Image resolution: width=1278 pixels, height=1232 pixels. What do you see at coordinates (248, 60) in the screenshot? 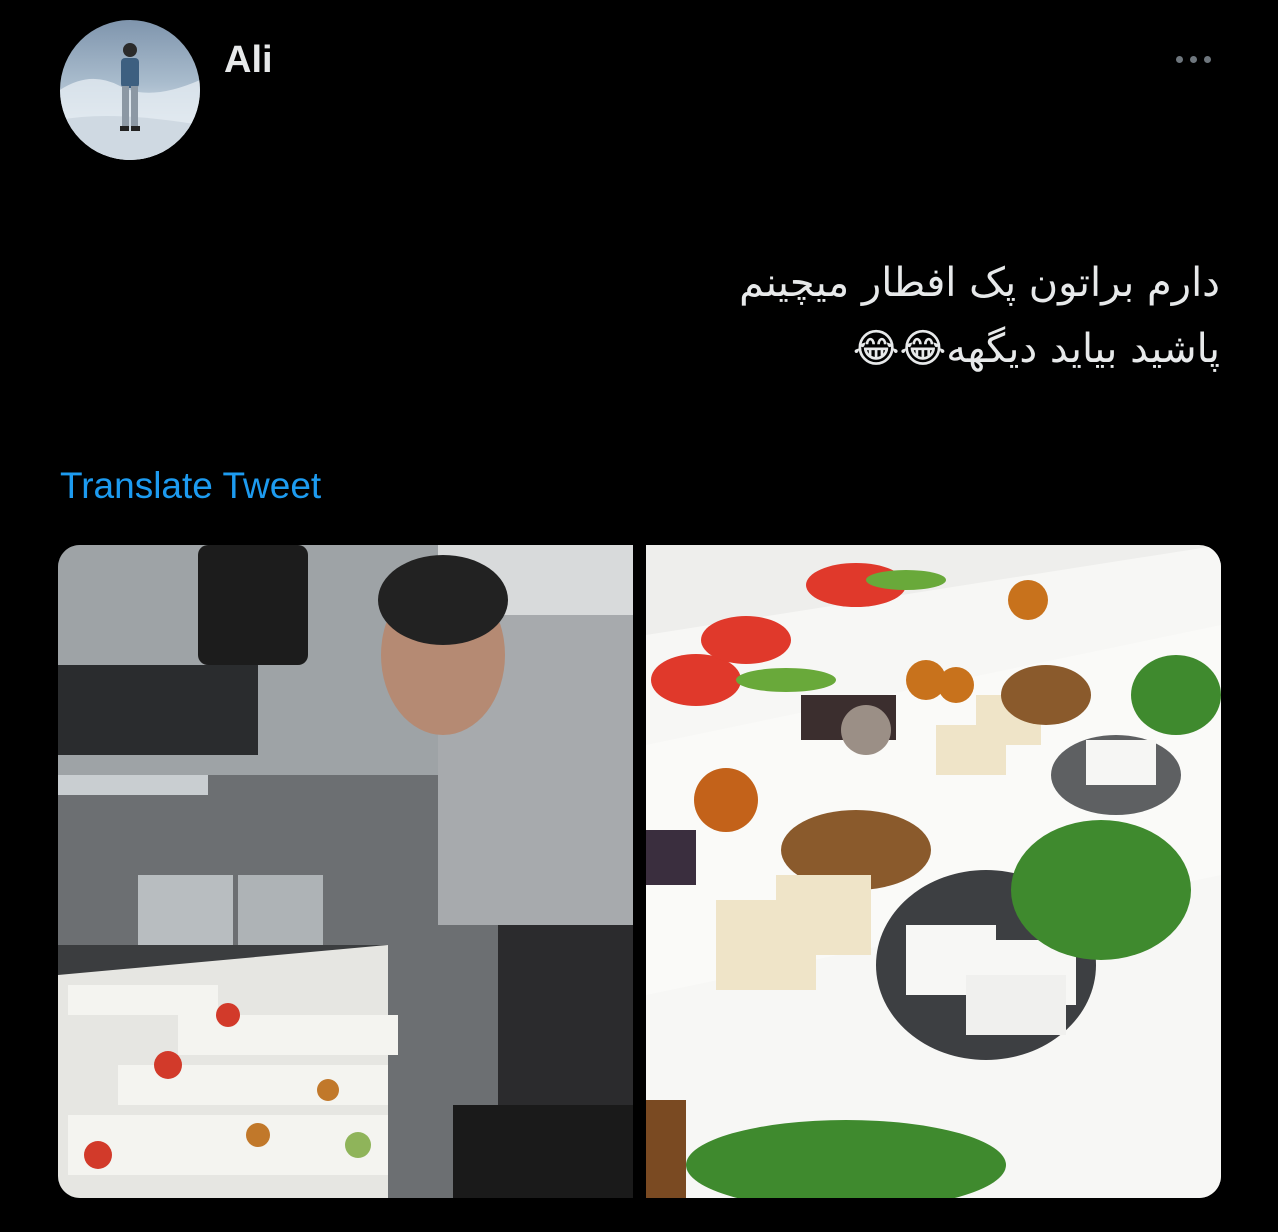
I see `author-name: Ali` at bounding box center [248, 60].